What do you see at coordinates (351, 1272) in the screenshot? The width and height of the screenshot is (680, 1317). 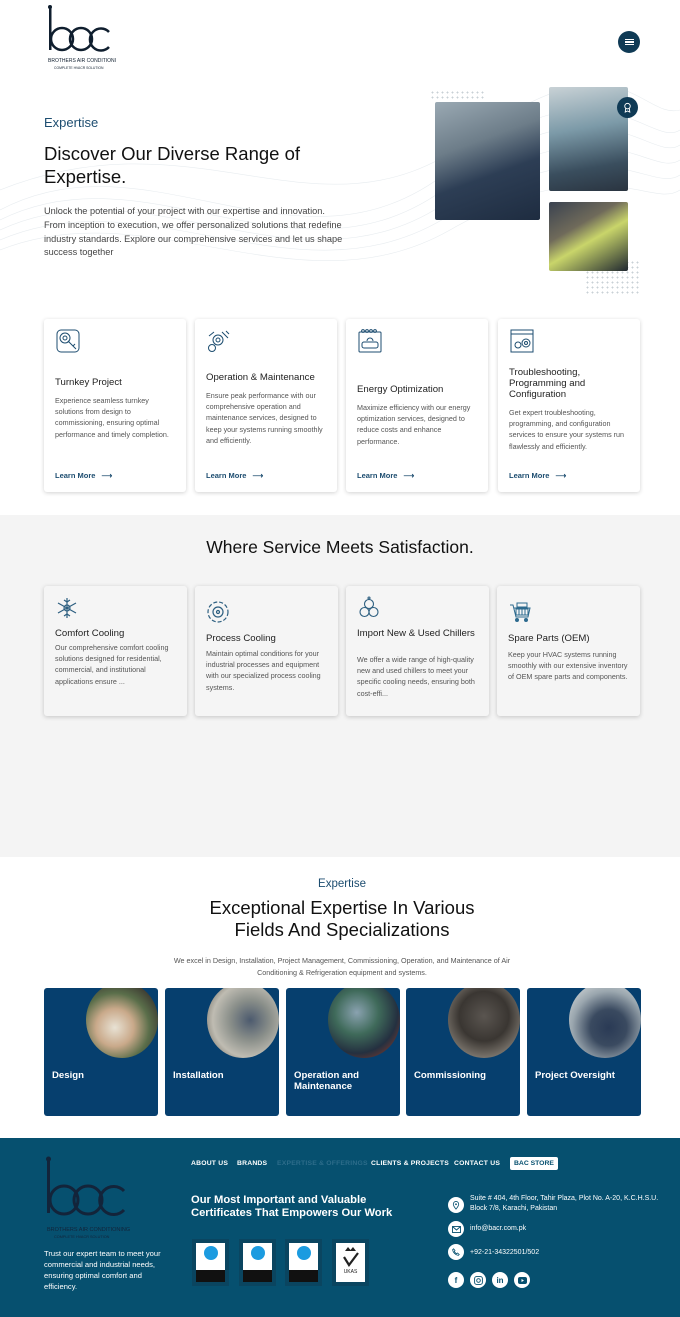 I see `svg-text: UKAS` at bounding box center [351, 1272].